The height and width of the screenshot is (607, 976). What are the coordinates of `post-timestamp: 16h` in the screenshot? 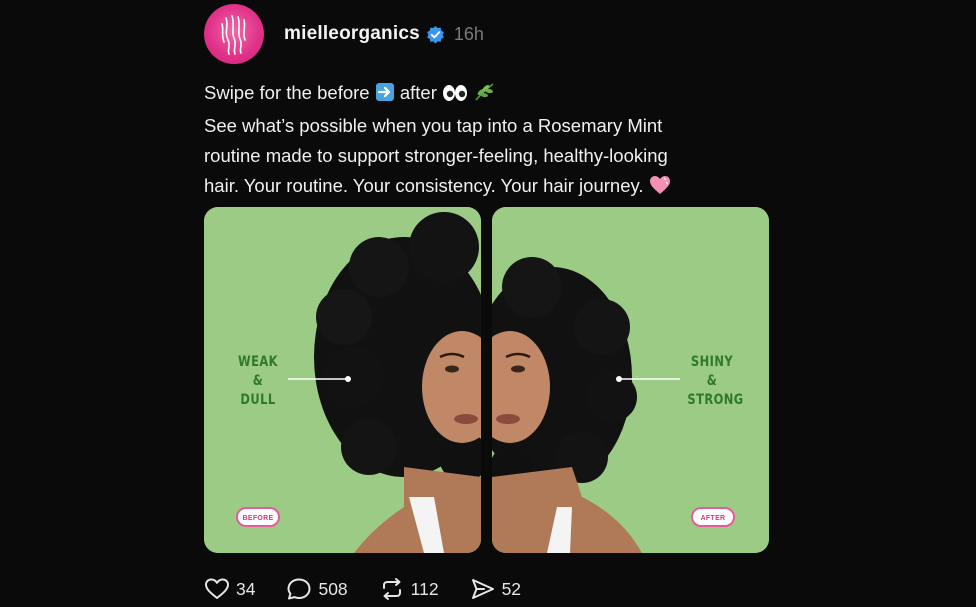 It's located at (468, 33).